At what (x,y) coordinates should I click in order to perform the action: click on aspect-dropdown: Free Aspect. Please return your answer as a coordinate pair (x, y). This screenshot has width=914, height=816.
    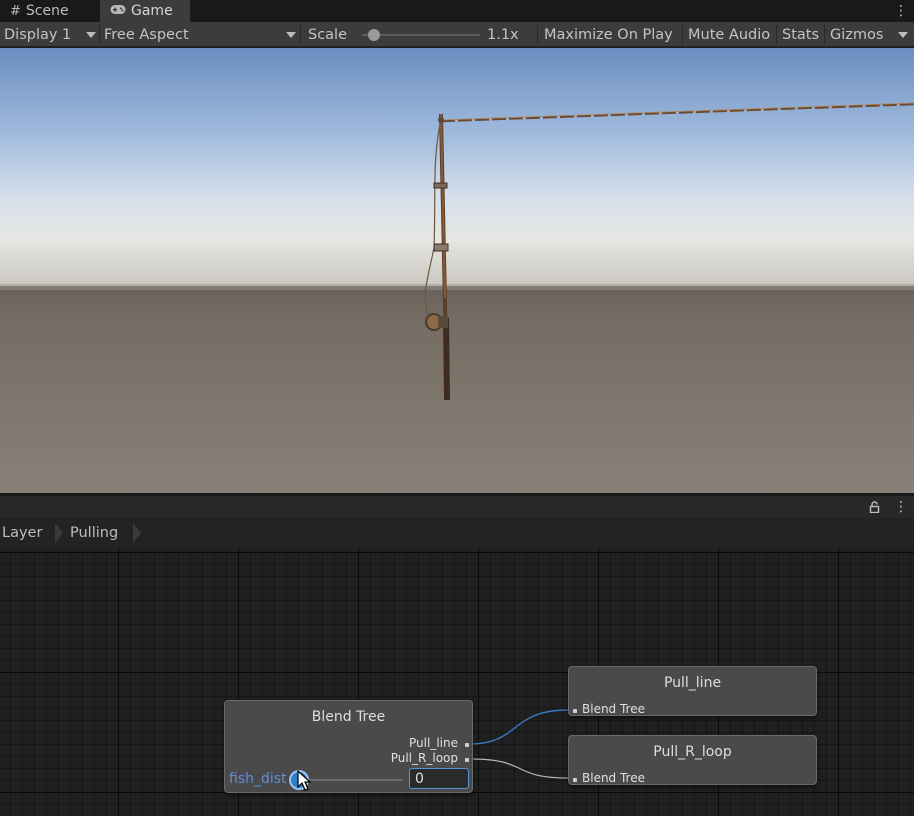
    Looking at the image, I should click on (200, 34).